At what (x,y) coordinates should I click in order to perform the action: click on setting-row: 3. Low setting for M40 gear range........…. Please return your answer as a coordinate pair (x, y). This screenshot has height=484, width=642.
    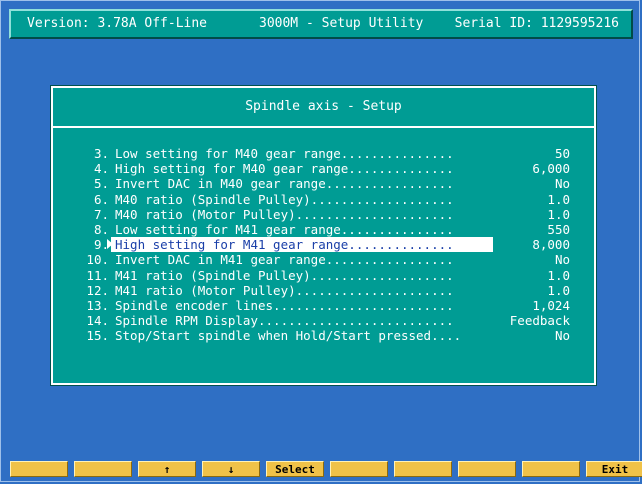
    Looking at the image, I should click on (323, 153).